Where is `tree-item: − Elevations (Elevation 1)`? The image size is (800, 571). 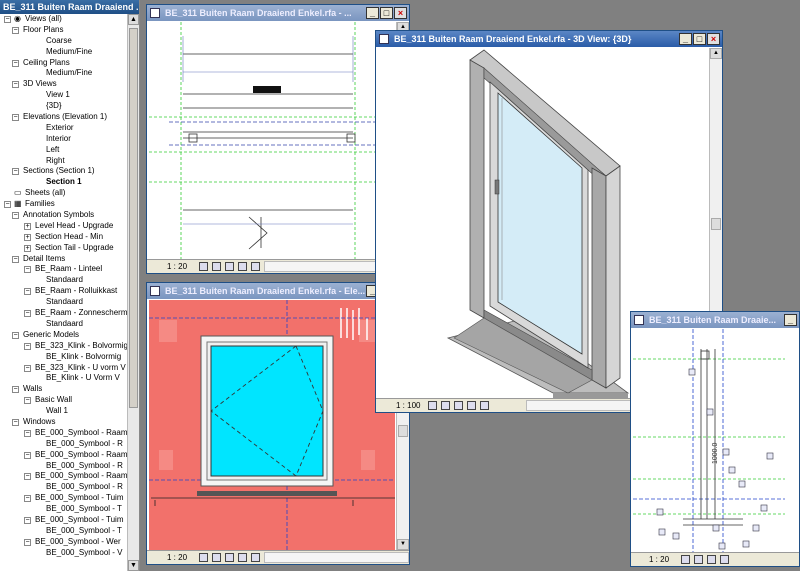 tree-item: − Elevations (Elevation 1) is located at coordinates (63, 117).